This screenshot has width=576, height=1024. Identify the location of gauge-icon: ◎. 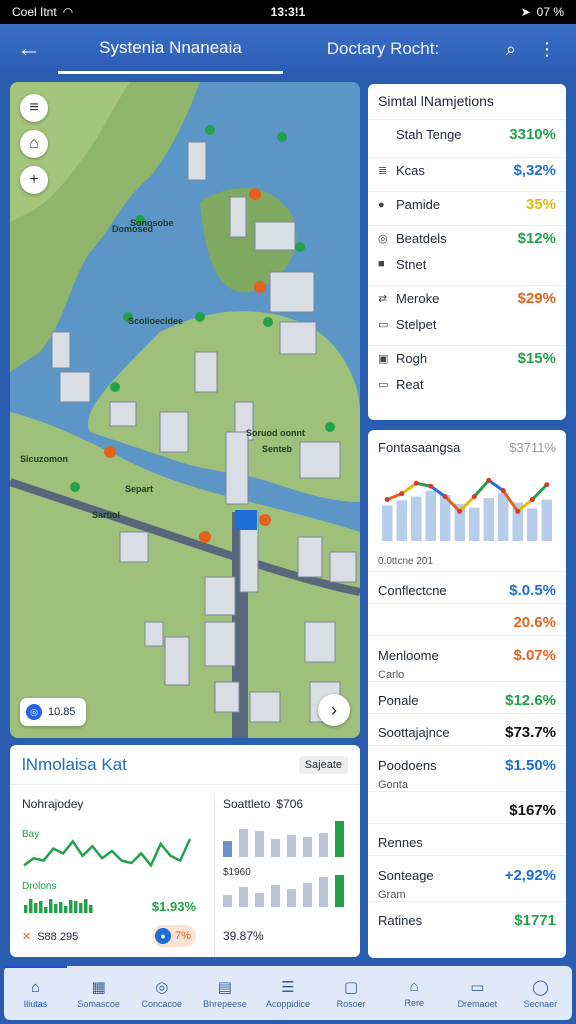
(162, 987).